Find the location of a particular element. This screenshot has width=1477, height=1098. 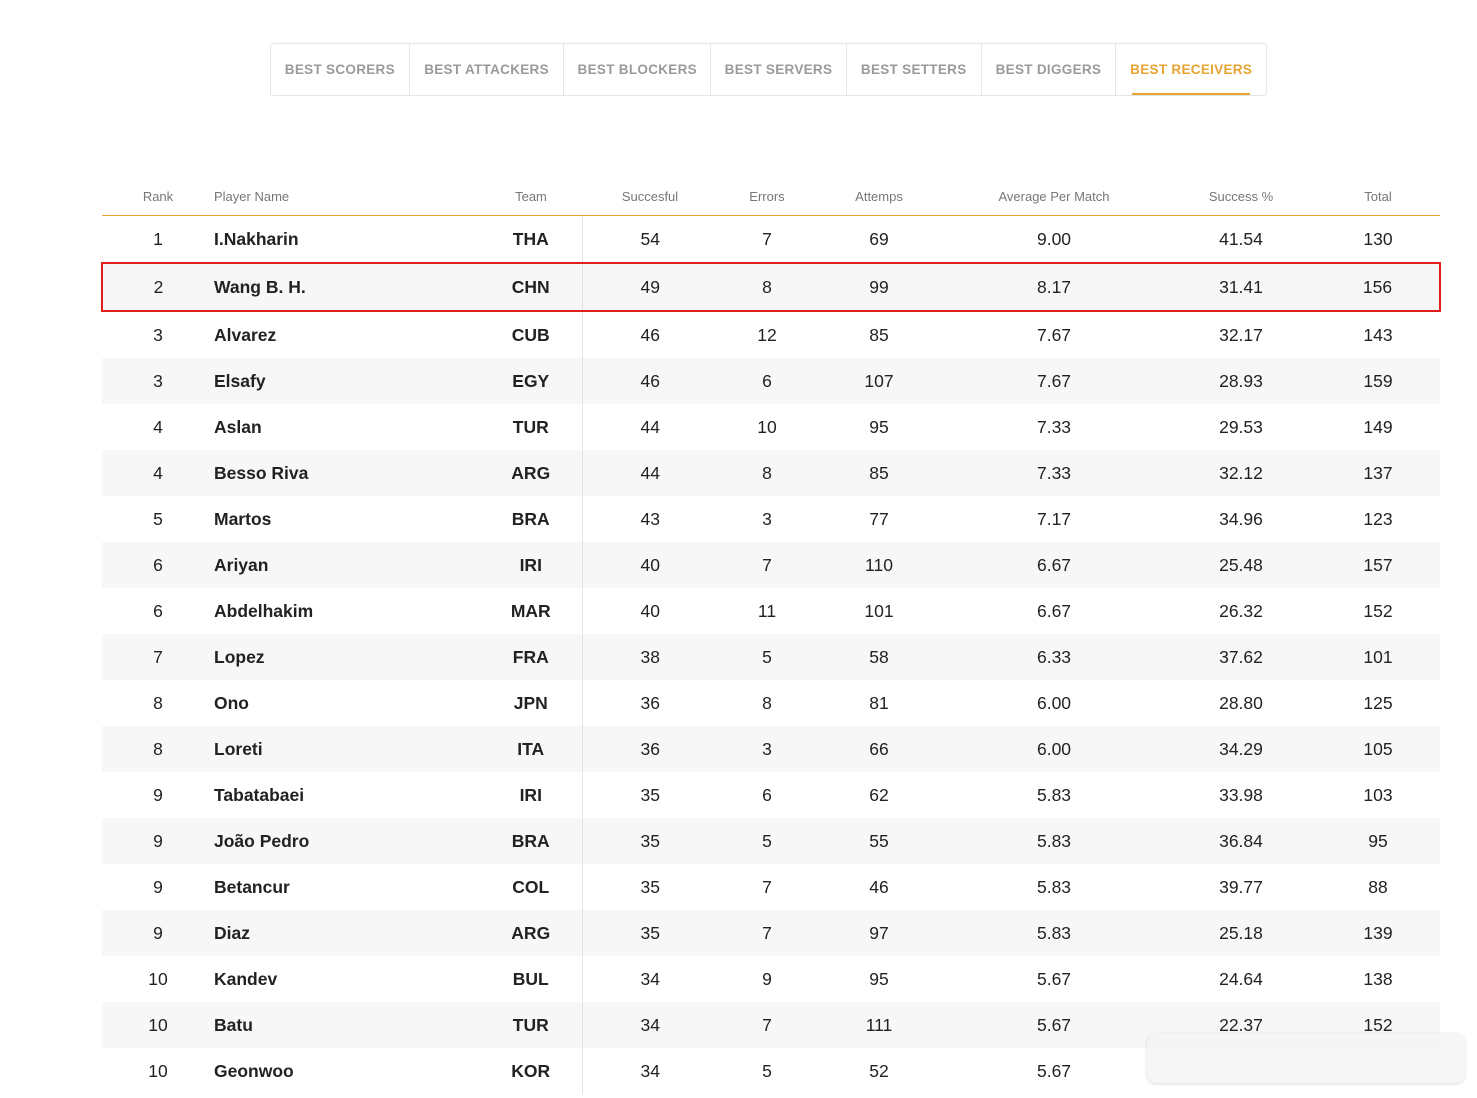

errors-cell: 9 is located at coordinates (767, 978).